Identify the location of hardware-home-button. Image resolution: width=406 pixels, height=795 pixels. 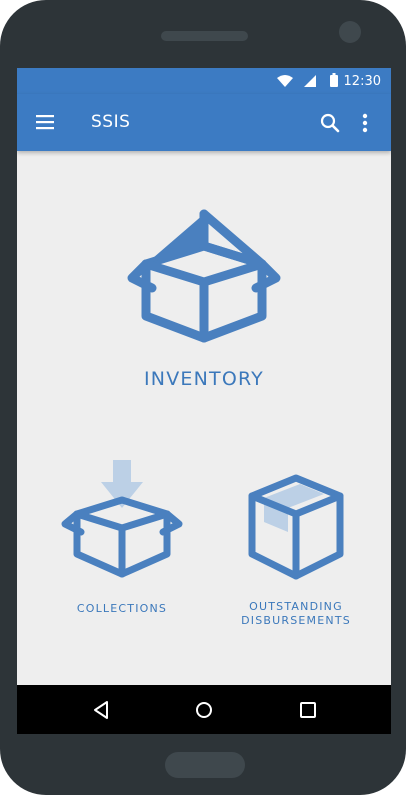
(205, 765).